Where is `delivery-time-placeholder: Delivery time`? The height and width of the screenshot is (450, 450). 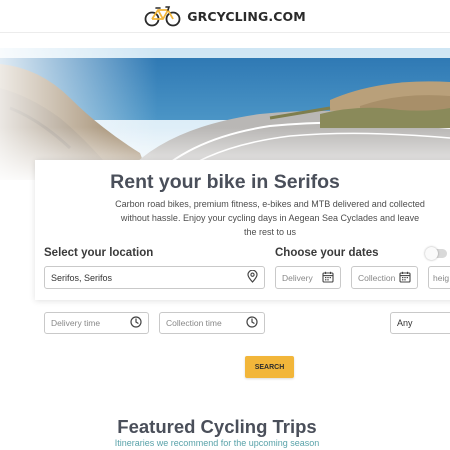
delivery-time-placeholder: Delivery time is located at coordinates (76, 323).